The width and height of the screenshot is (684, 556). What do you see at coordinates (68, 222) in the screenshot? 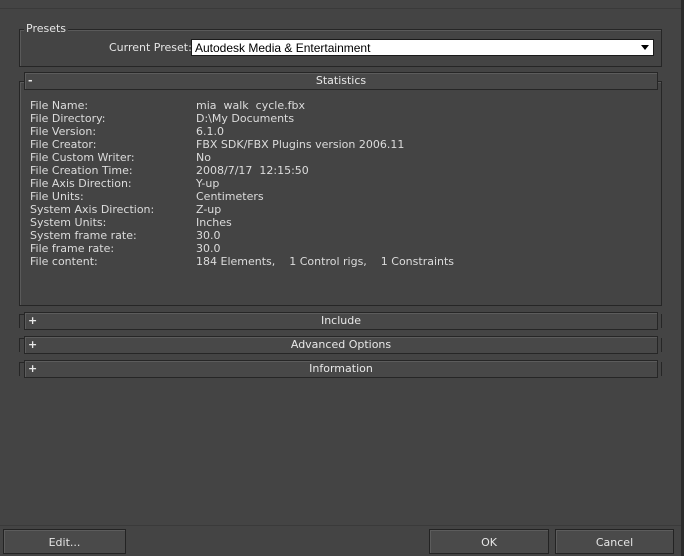
I see `stat-key: System Units:` at bounding box center [68, 222].